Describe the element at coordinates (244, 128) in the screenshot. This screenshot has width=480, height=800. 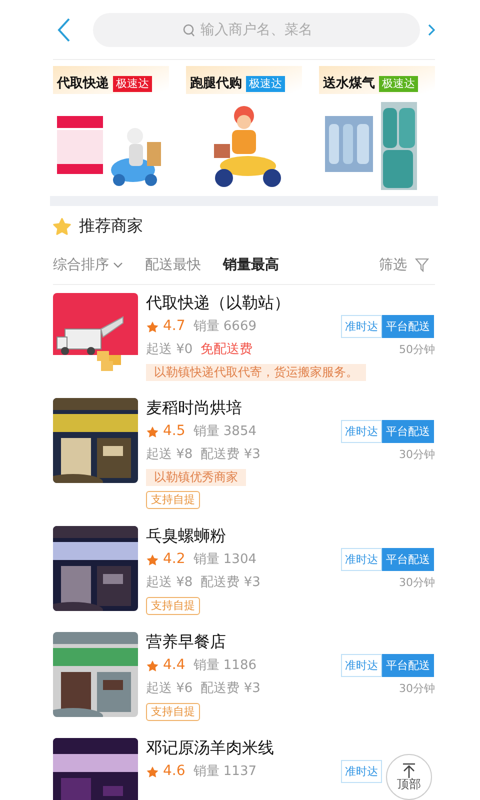
I see `promo-banner: 跑腿代购 极速达` at that location.